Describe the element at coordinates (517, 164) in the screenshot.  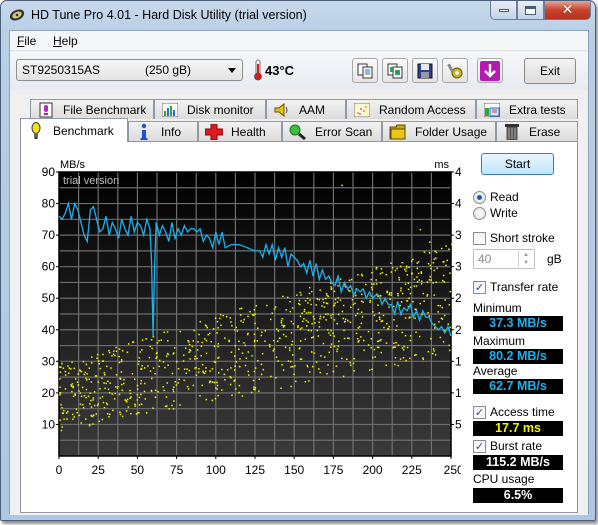
I see `start-button: Start` at that location.